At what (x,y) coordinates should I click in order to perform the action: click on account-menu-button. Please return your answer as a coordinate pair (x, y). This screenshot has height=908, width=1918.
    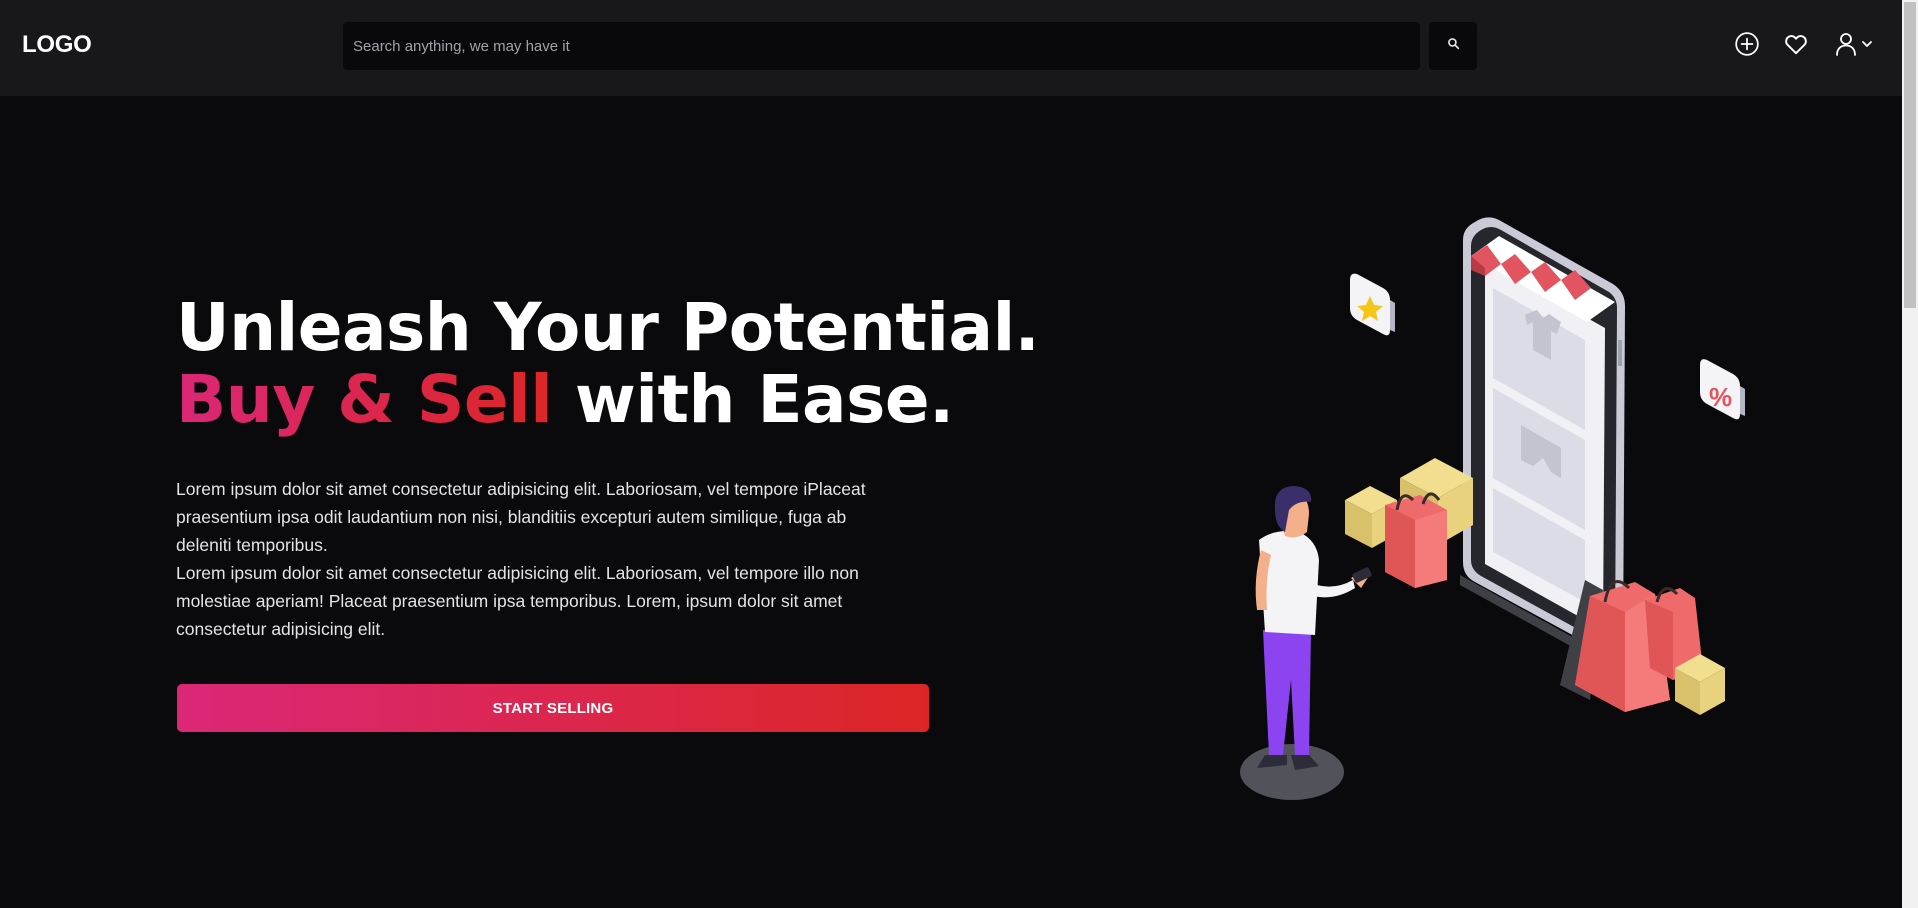
    Looking at the image, I should click on (1853, 46).